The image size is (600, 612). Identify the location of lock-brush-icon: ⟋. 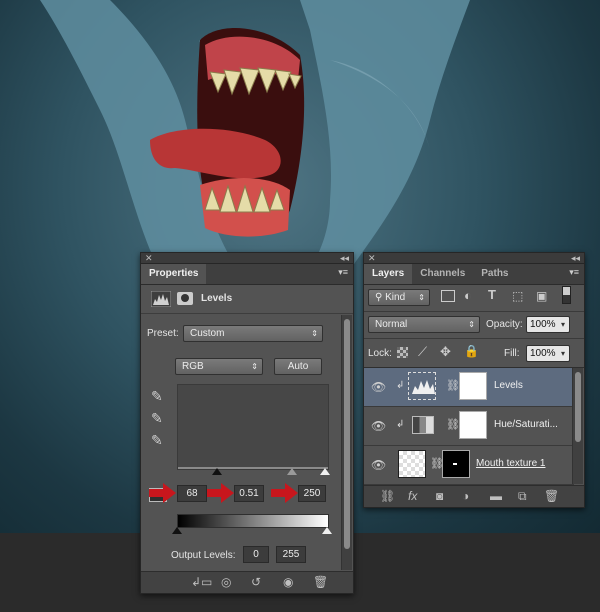
(422, 352).